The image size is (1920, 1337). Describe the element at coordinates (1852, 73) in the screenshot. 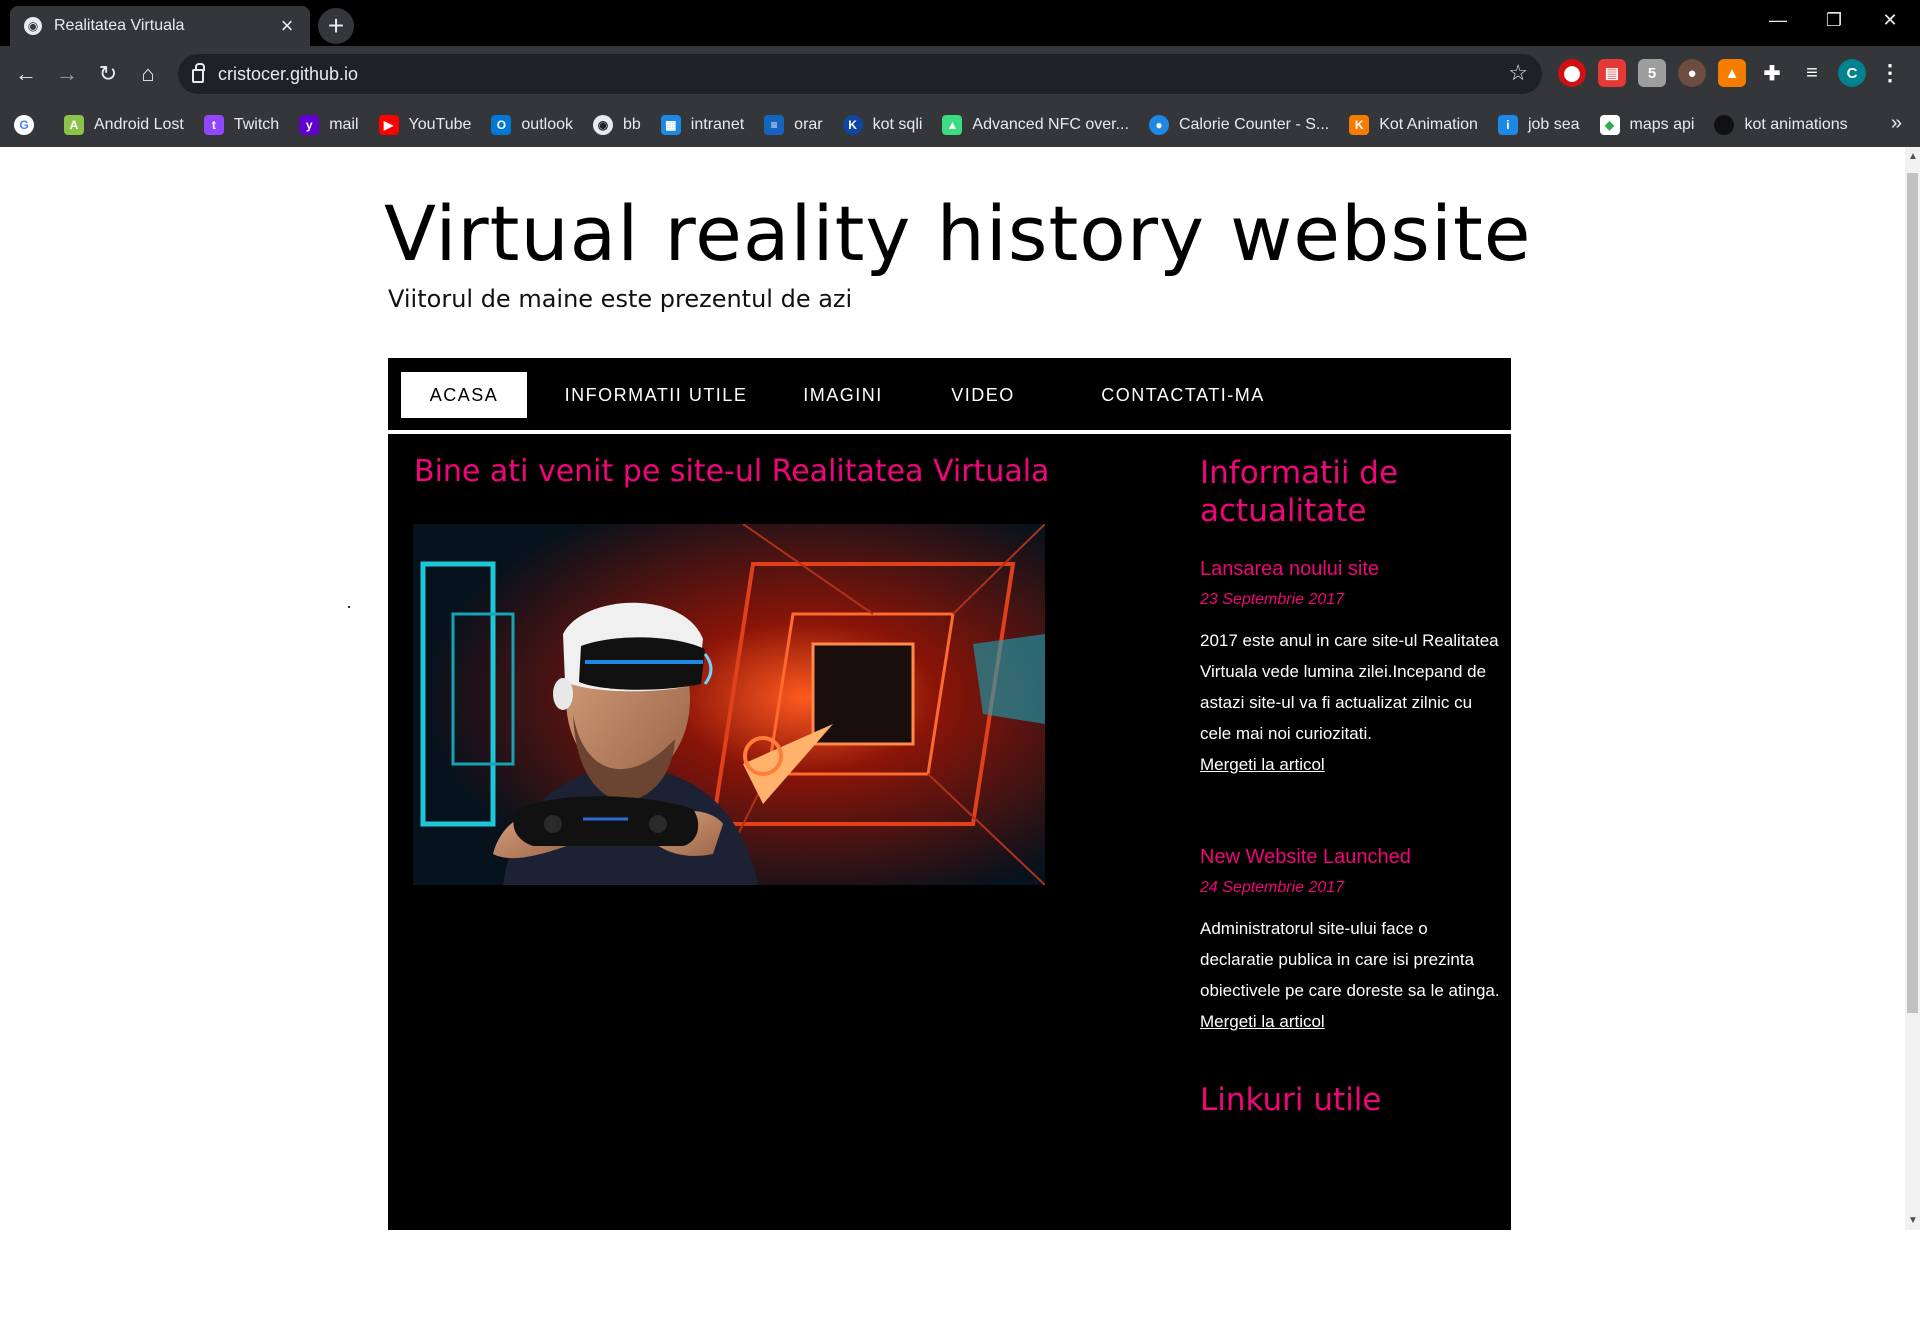

I see `profile-avatar: C` at that location.